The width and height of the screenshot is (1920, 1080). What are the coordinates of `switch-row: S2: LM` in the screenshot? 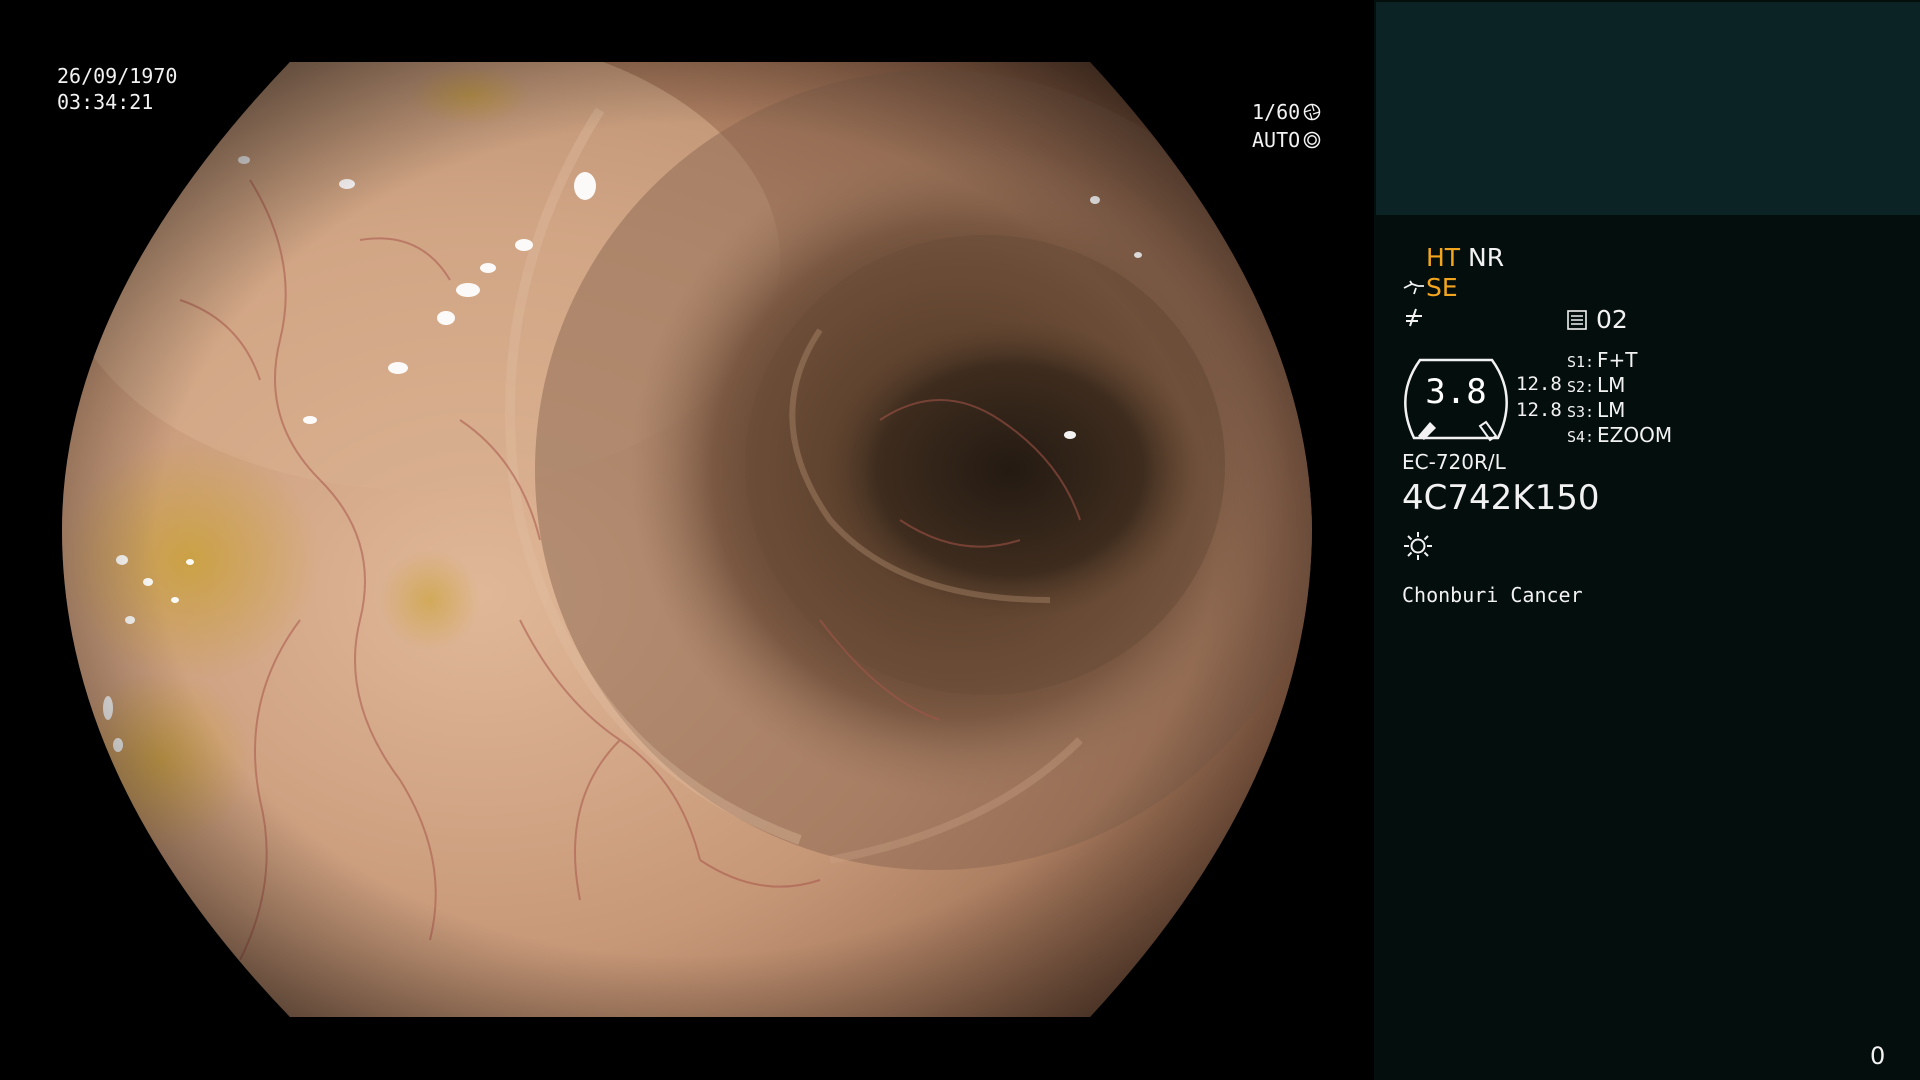 It's located at (1619, 385).